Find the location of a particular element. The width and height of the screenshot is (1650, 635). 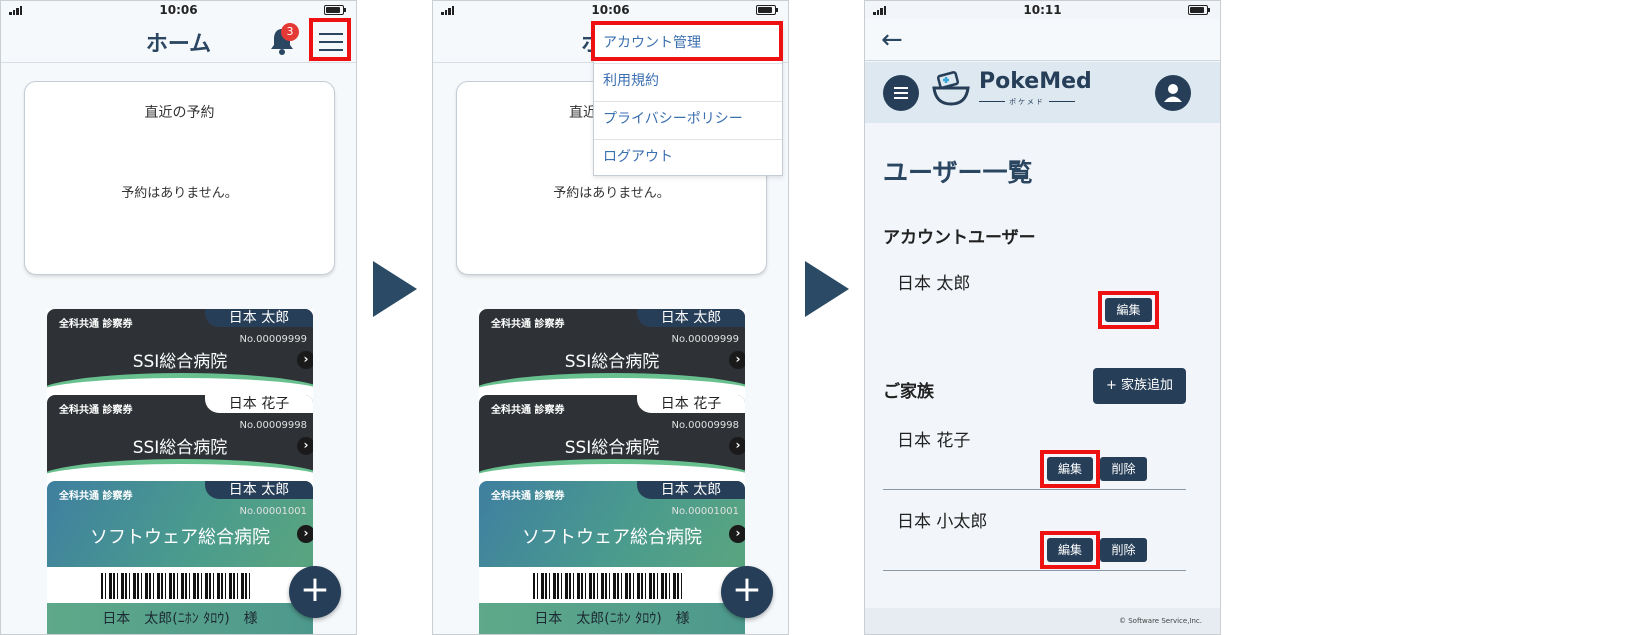

family-member-name: 日本 花子 is located at coordinates (934, 441).